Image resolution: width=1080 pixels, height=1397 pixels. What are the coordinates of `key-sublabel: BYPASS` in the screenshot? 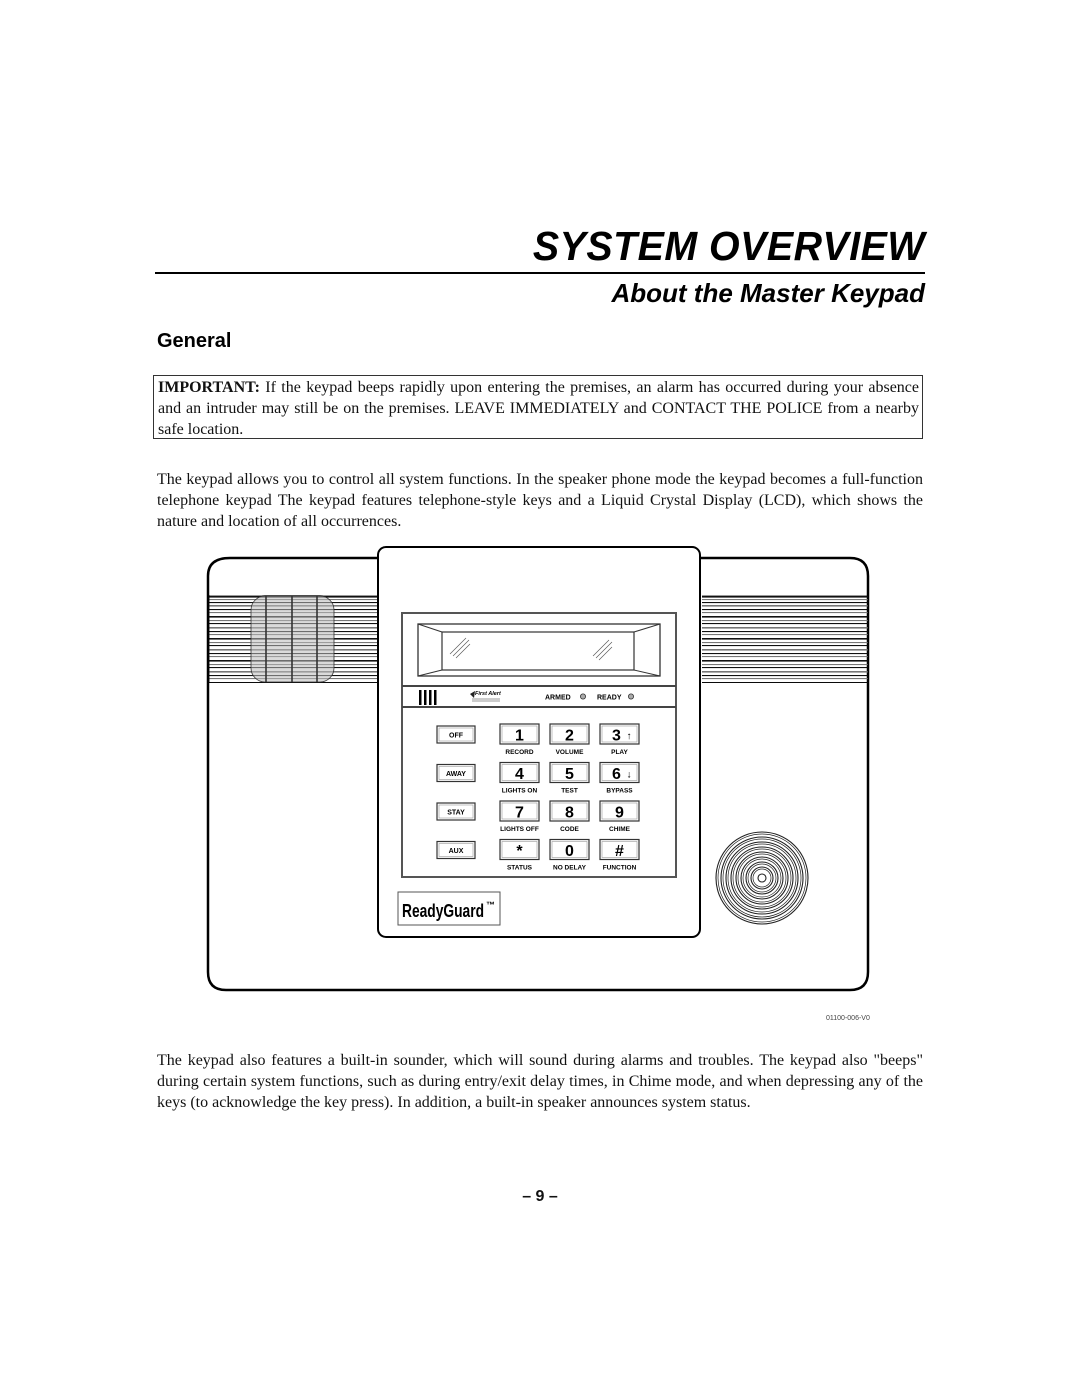 It's located at (619, 791).